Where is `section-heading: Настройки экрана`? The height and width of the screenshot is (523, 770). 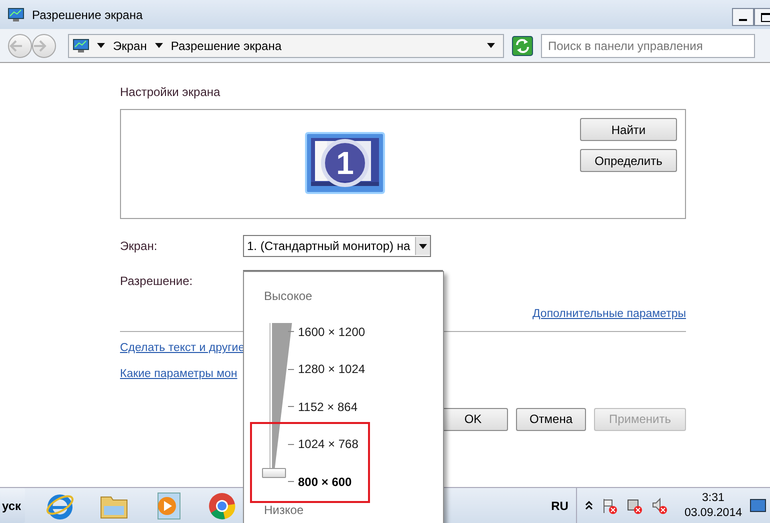
section-heading: Настройки экрана is located at coordinates (171, 92).